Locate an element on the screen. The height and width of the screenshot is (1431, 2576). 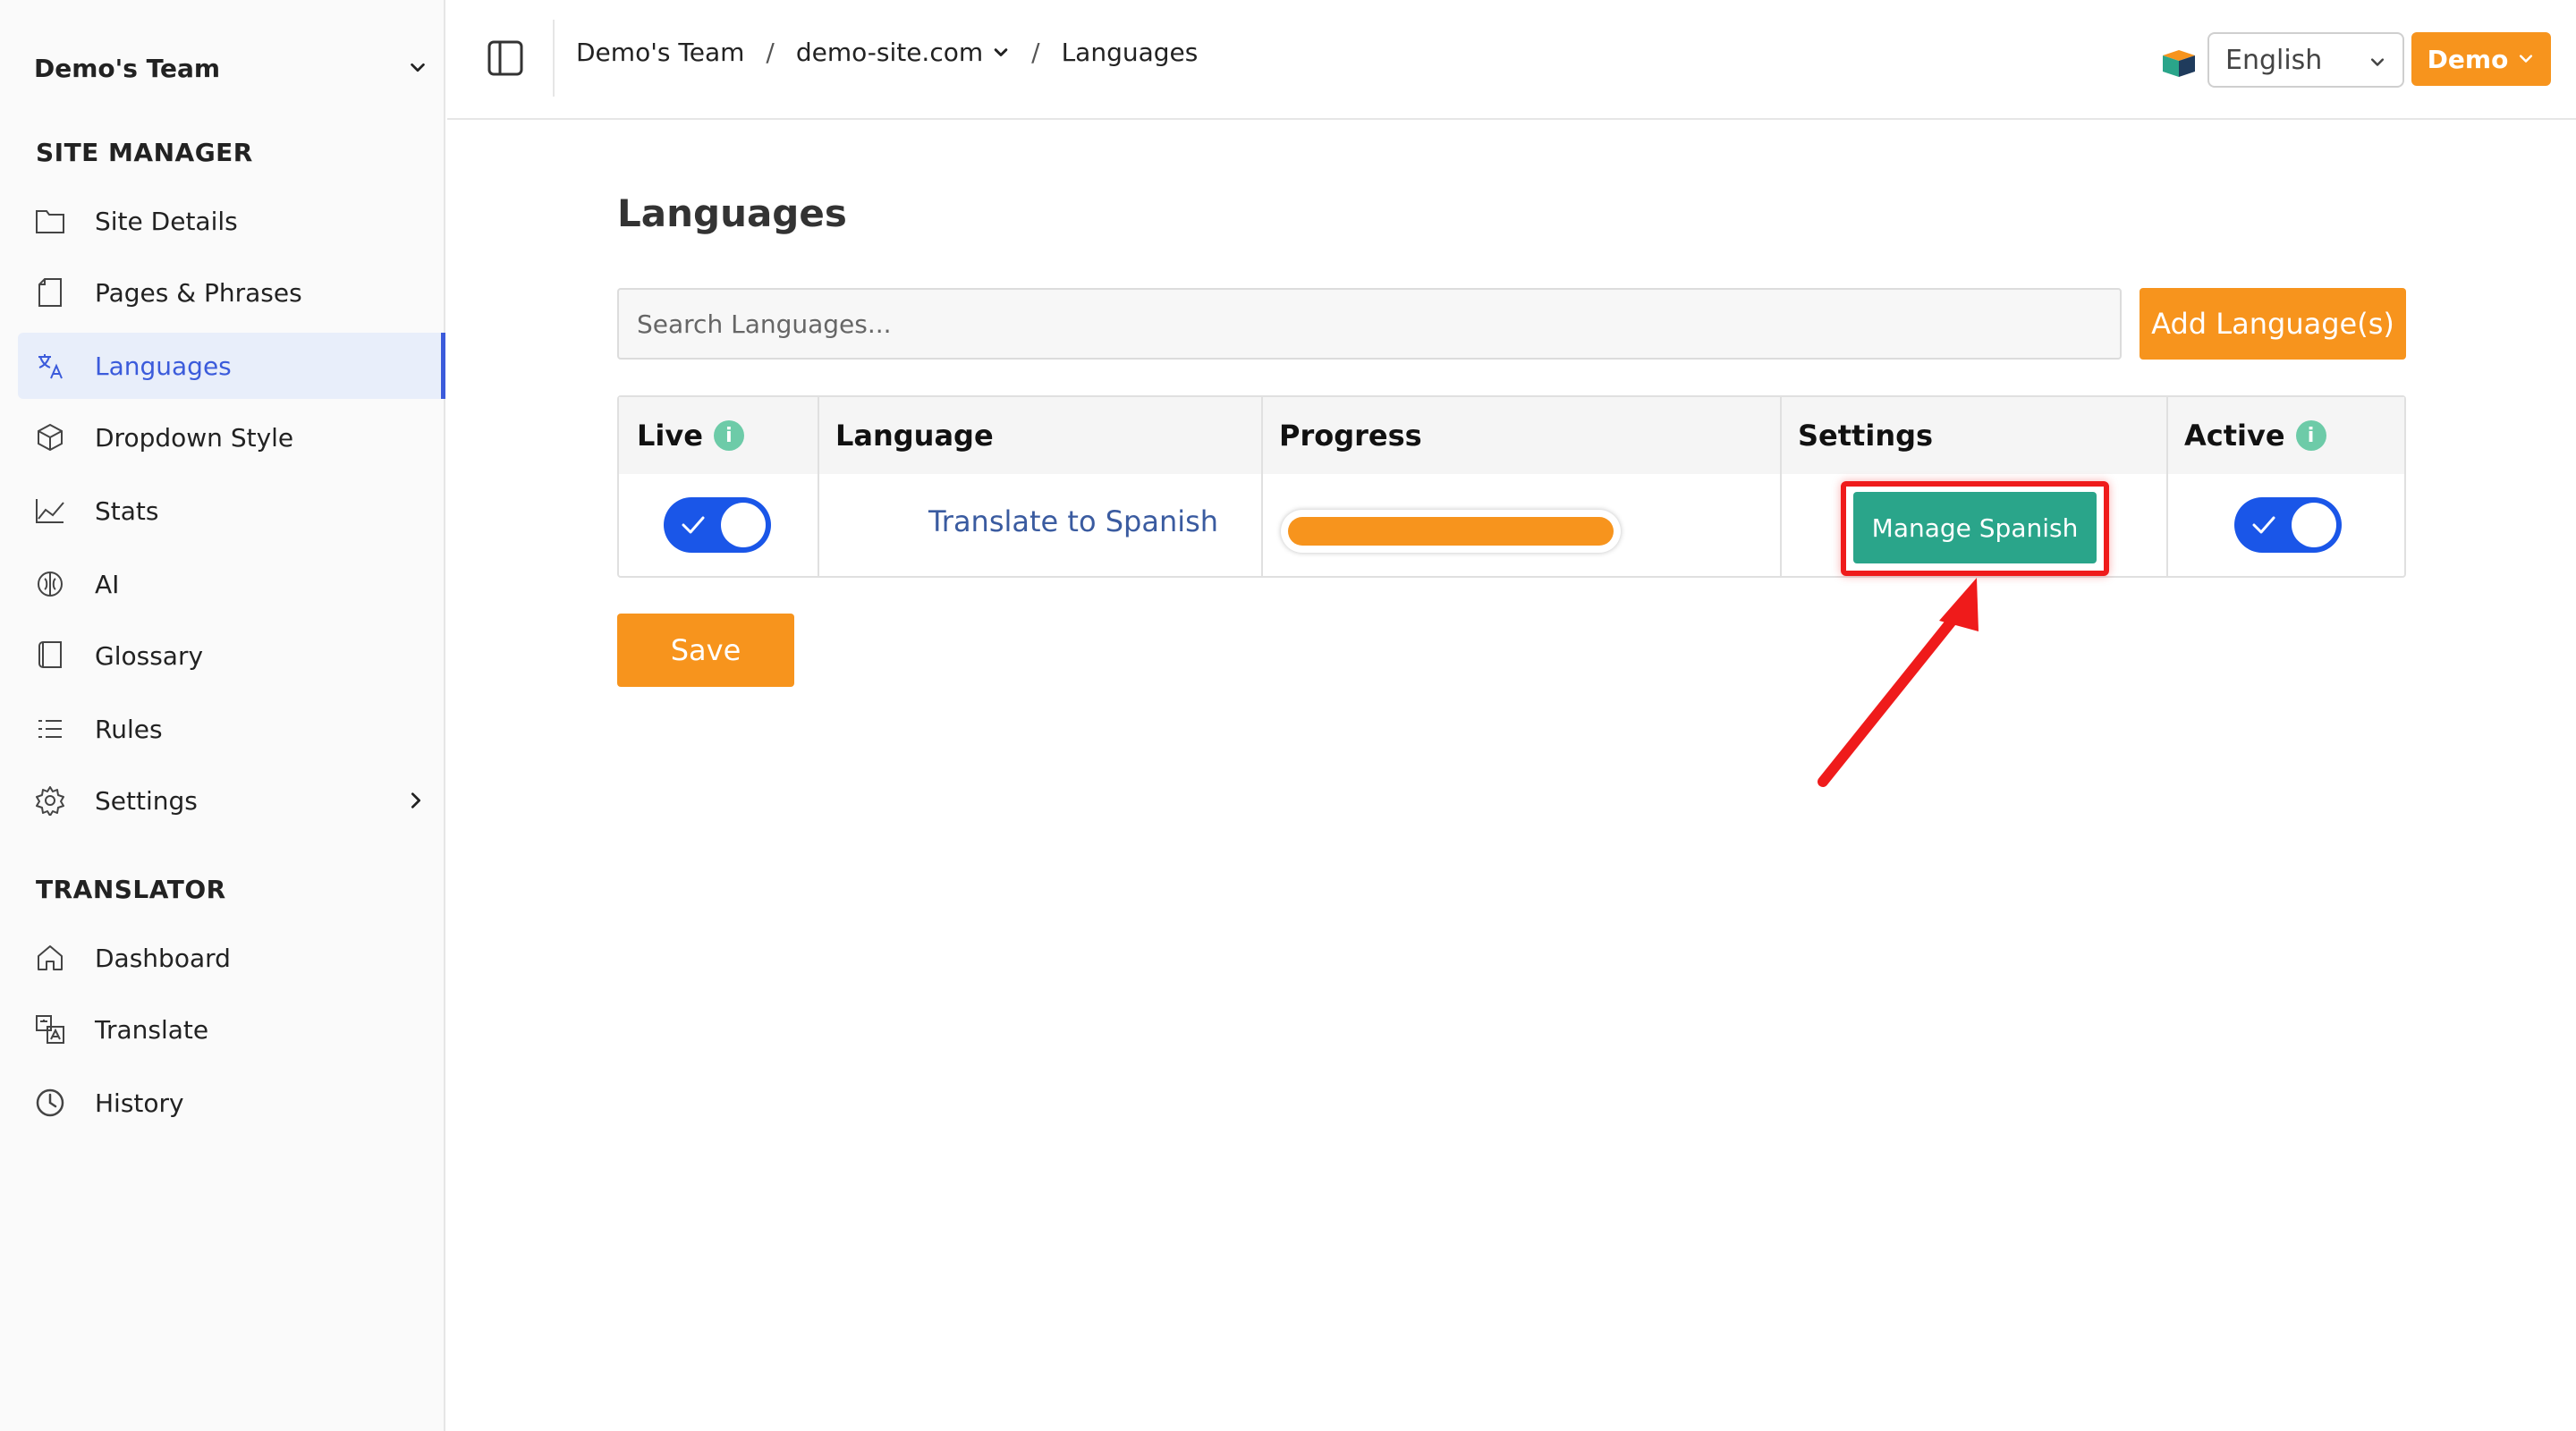
sidebar-item-dashboard: Dashboard is located at coordinates (231, 958).